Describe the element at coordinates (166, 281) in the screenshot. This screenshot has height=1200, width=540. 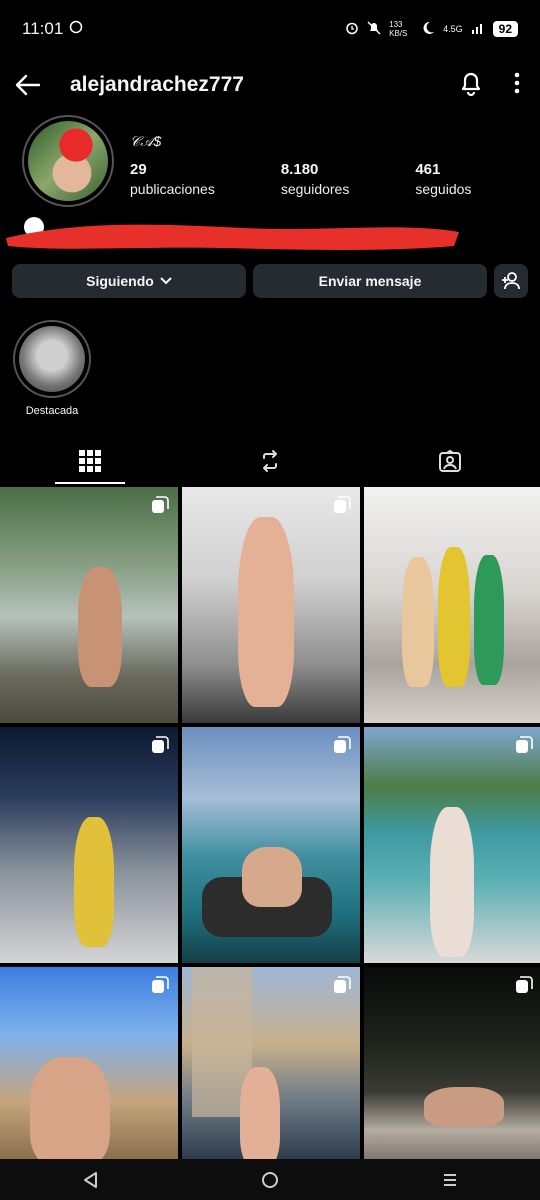
I see `chevron-down-icon` at that location.